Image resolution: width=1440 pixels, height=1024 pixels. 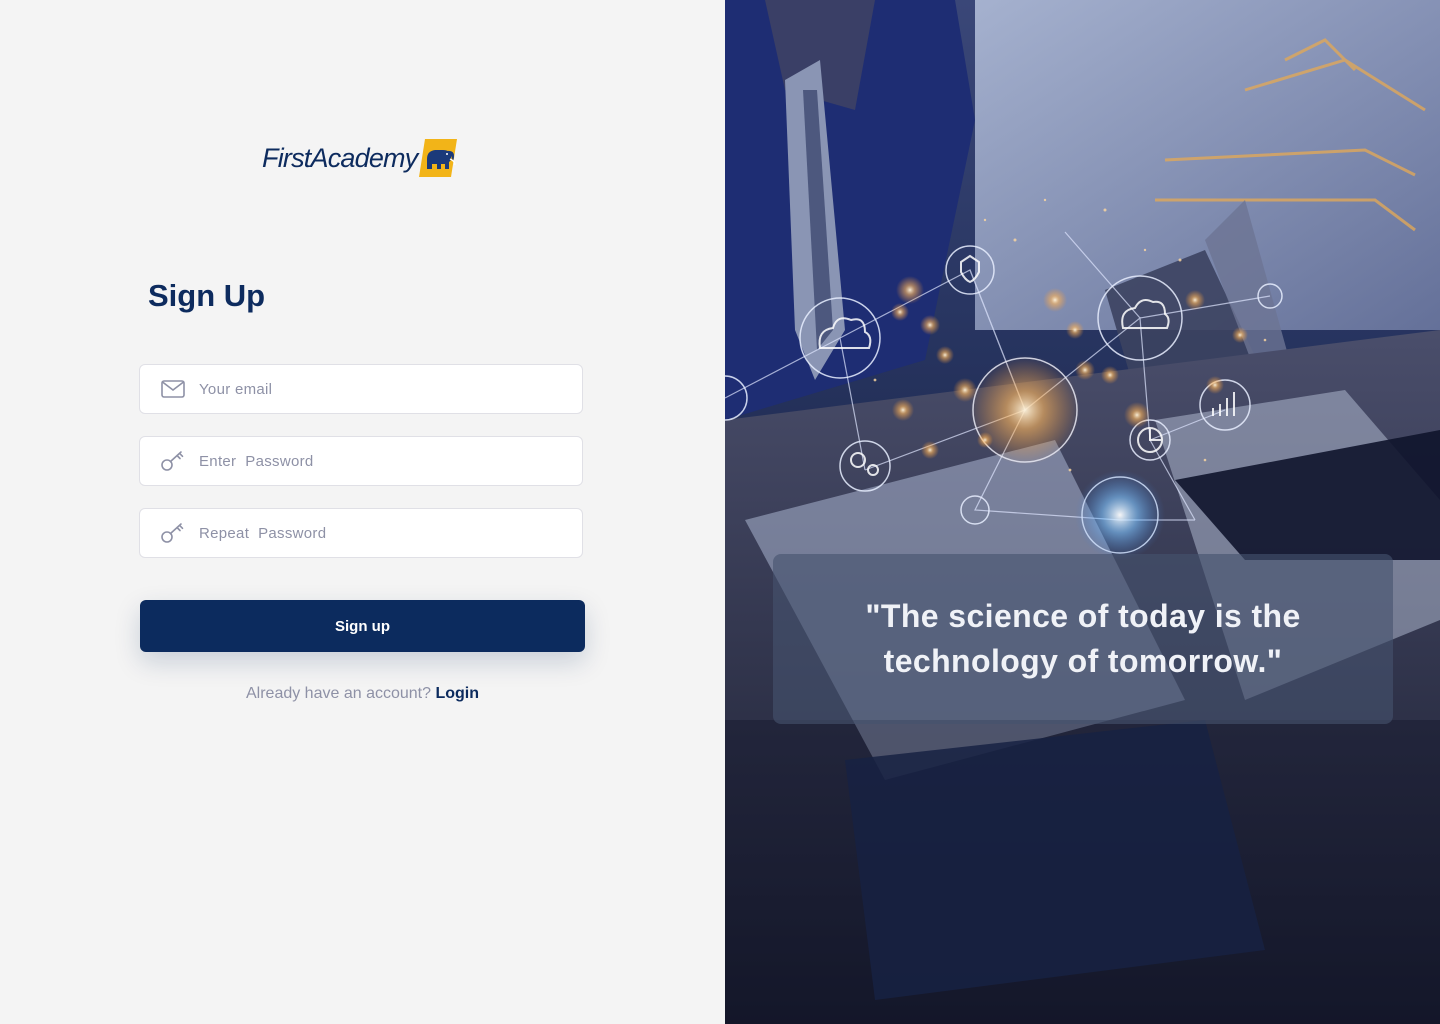 What do you see at coordinates (379, 533) in the screenshot?
I see `repeat-password-input` at bounding box center [379, 533].